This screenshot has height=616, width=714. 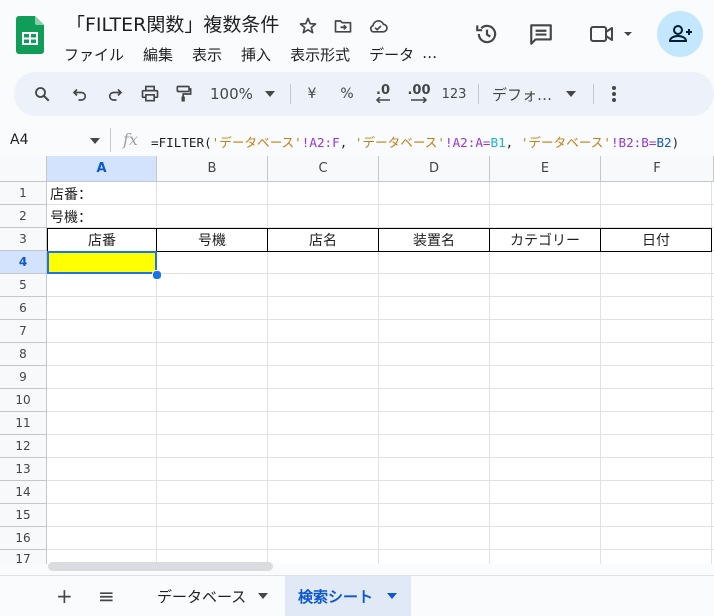 What do you see at coordinates (312, 94) in the screenshot?
I see `currency-format-button: ¥` at bounding box center [312, 94].